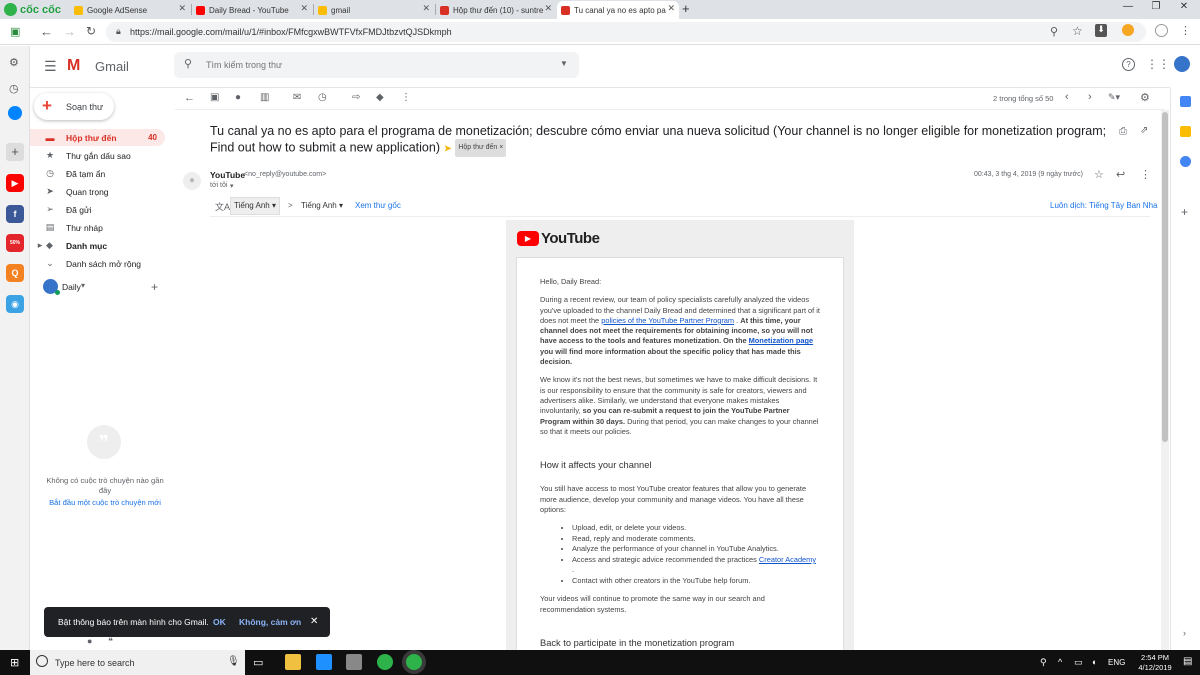  Describe the element at coordinates (130, 10) in the screenshot. I see `tab-adsense: Google AdSense ✕` at that location.